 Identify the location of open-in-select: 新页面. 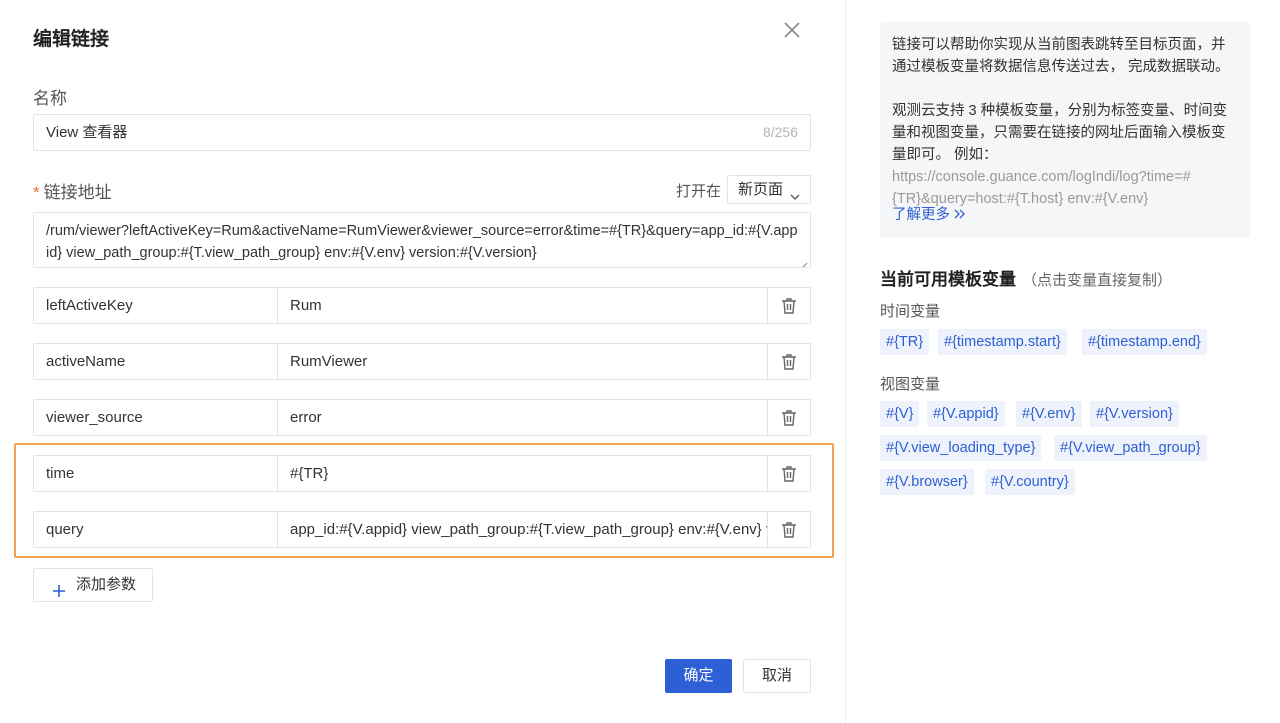
(769, 189).